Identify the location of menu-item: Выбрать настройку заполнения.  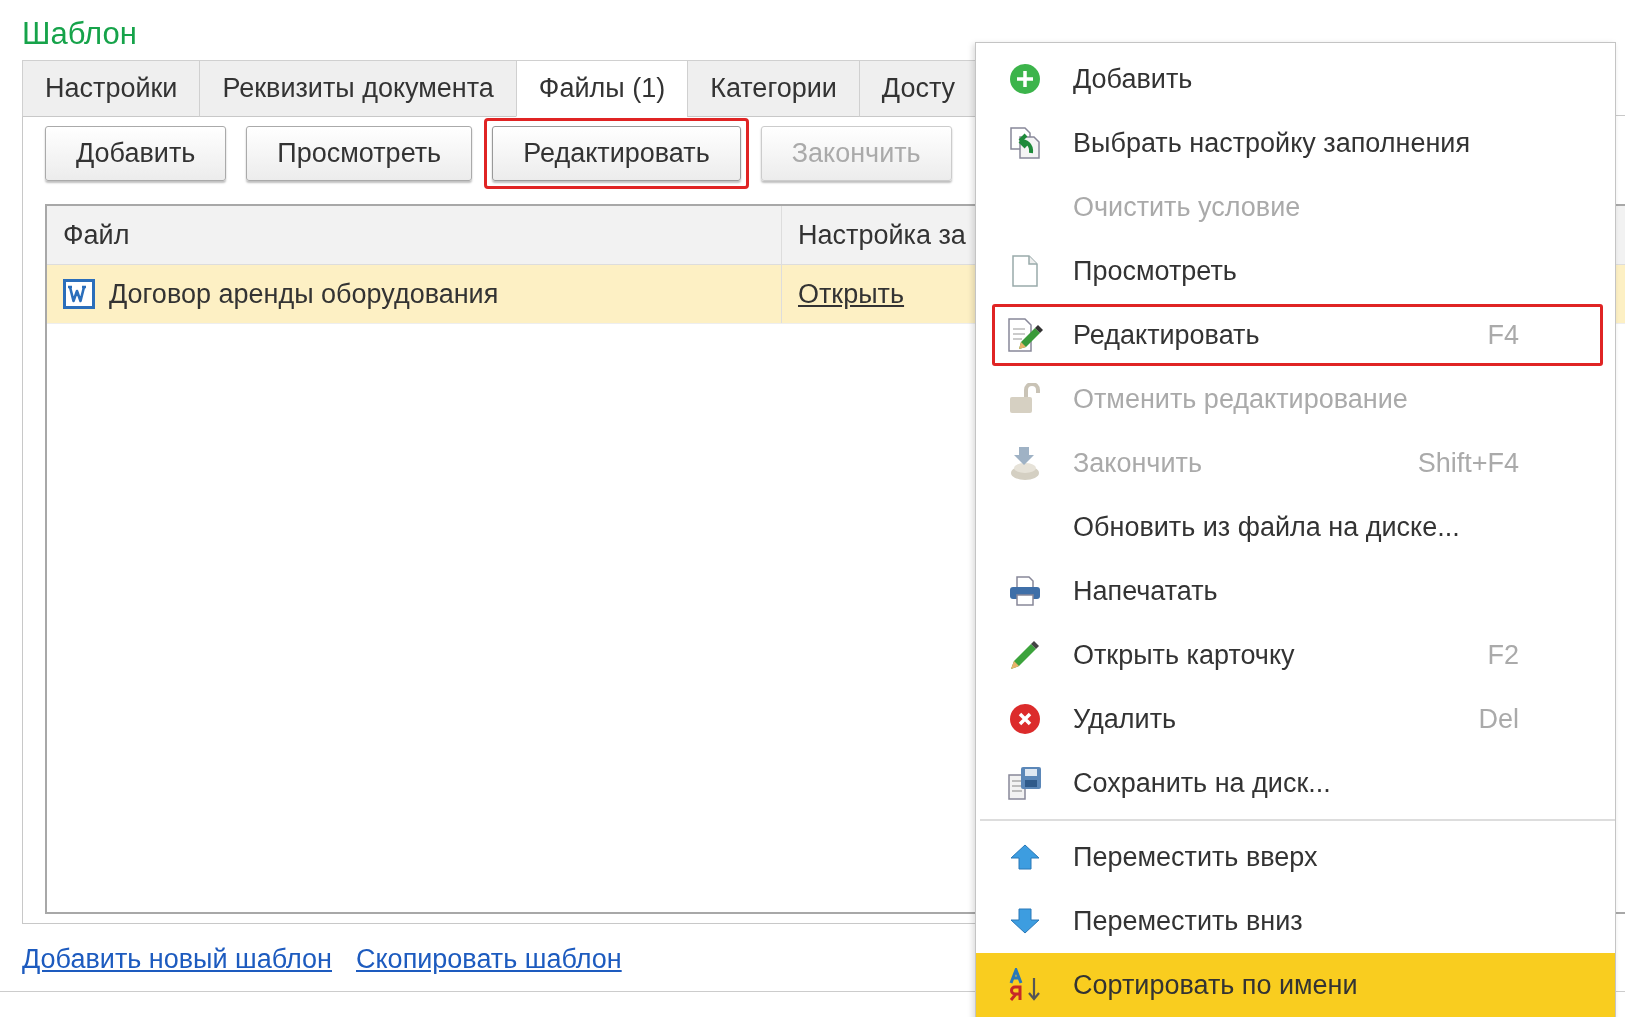
(1295, 143).